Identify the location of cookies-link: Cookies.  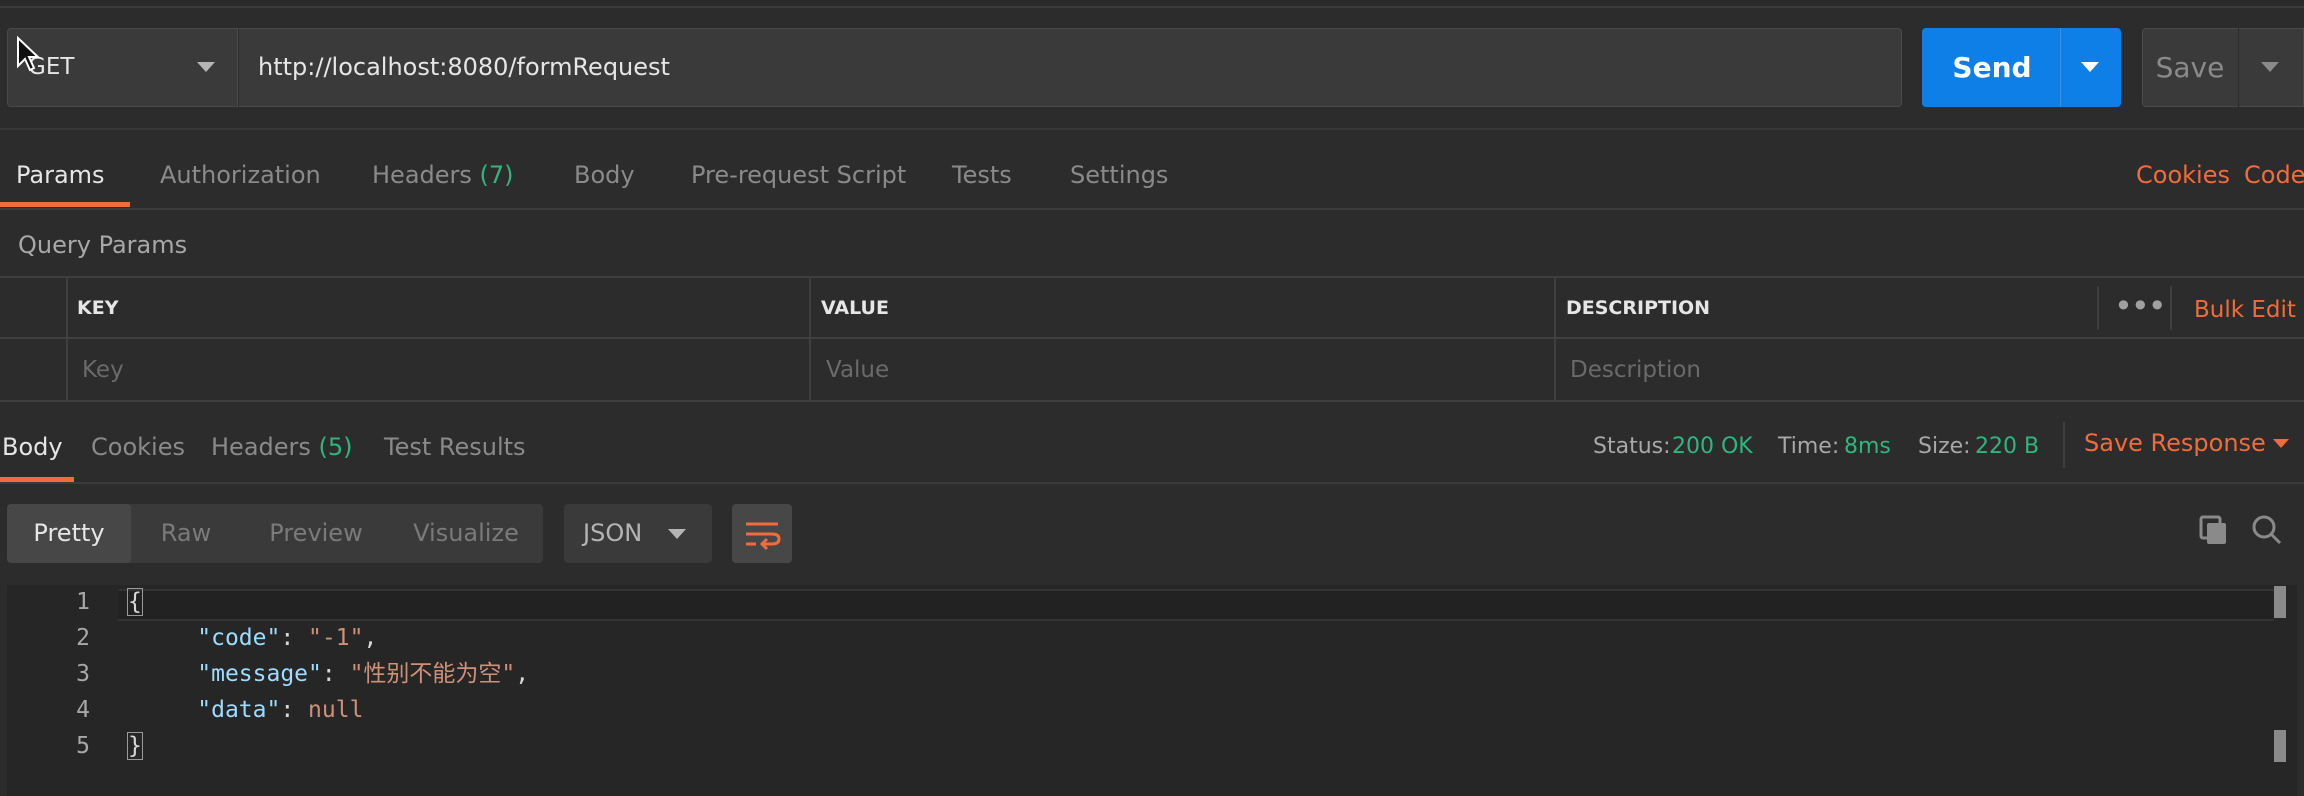
(2183, 175).